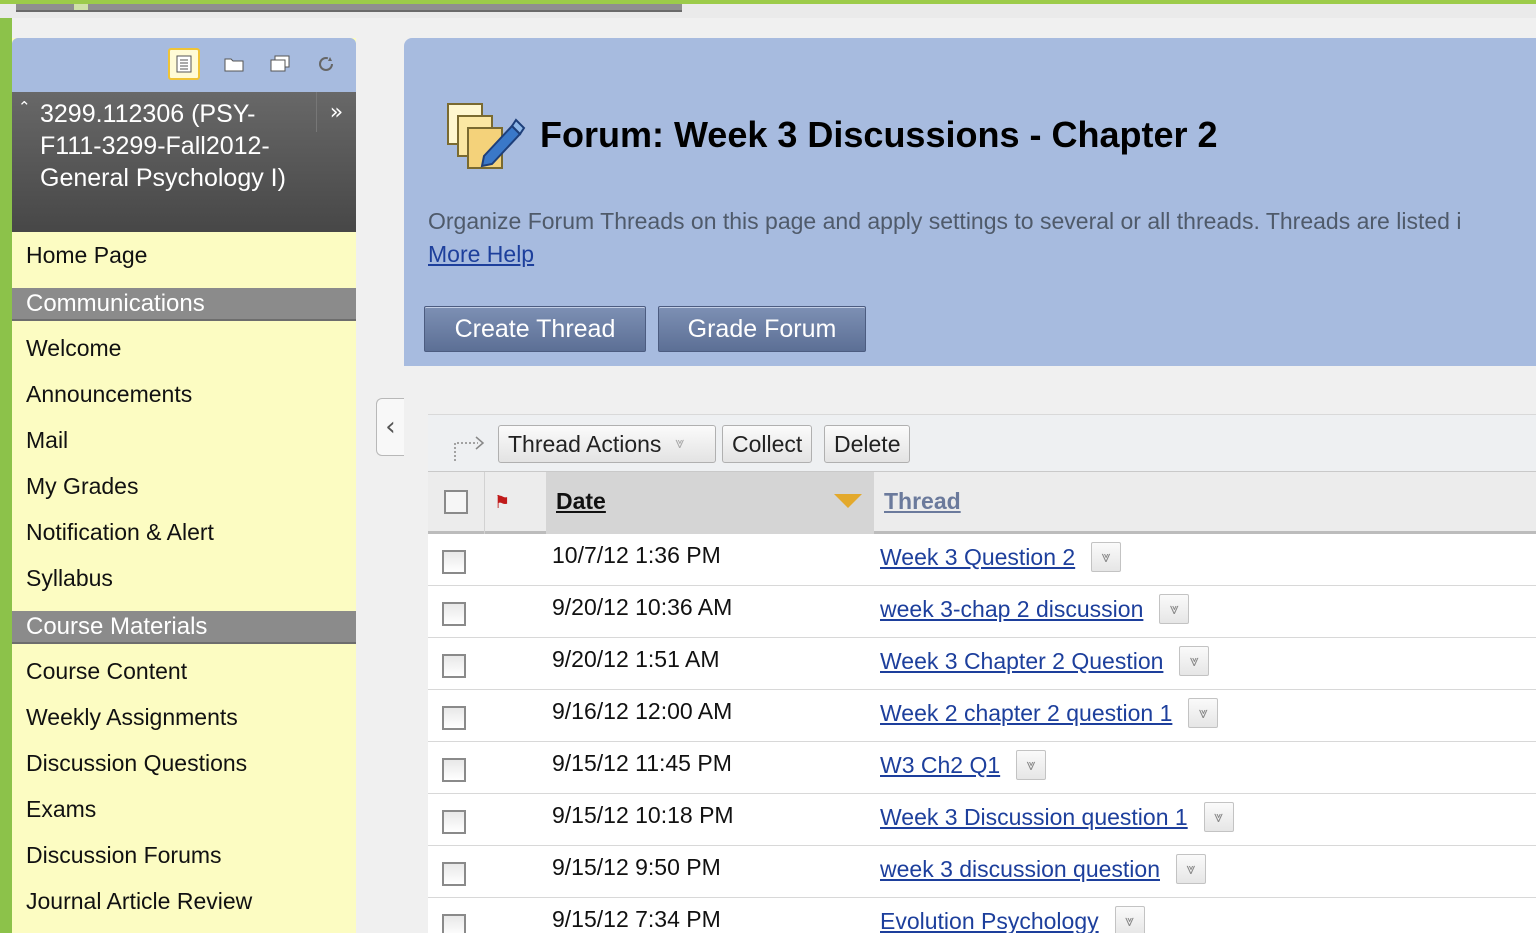 The height and width of the screenshot is (933, 1536). Describe the element at coordinates (184, 809) in the screenshot. I see `sidebar-item-exams: Exams` at that location.